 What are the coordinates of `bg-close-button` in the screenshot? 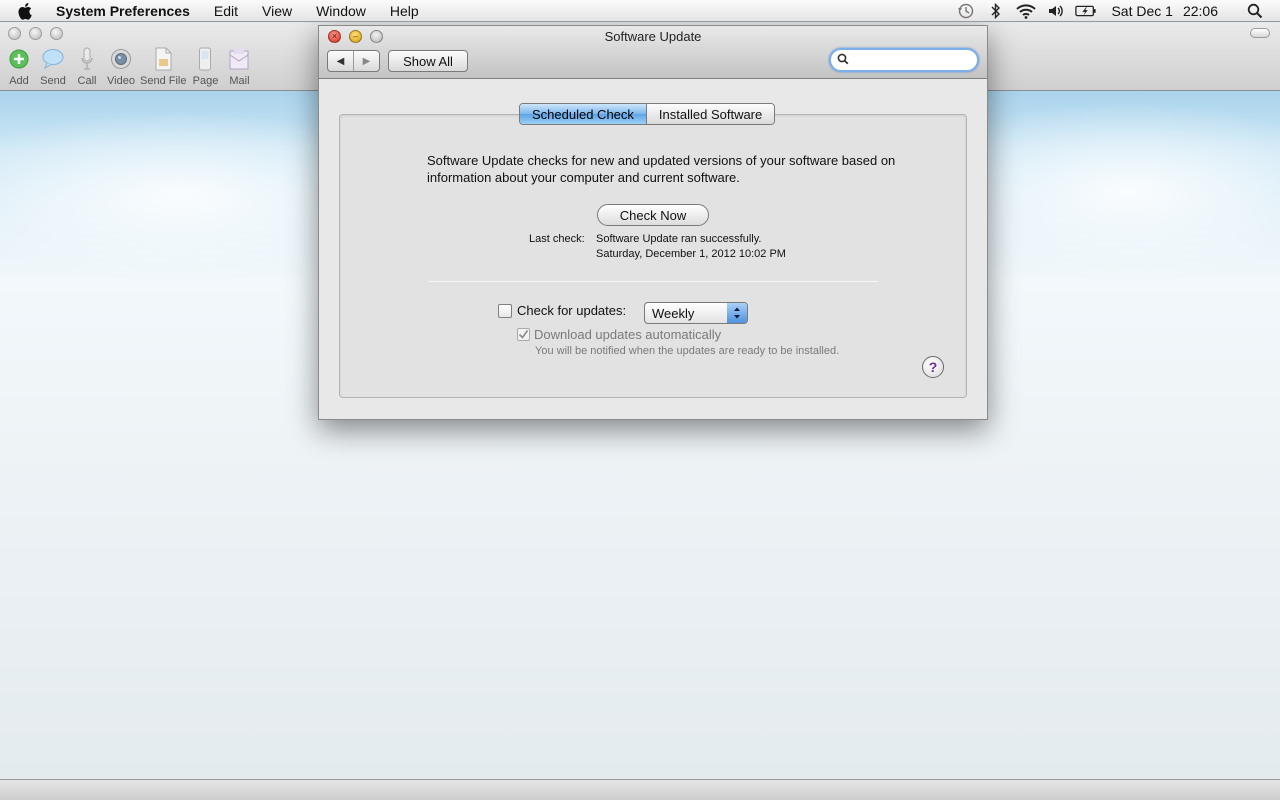 It's located at (14, 33).